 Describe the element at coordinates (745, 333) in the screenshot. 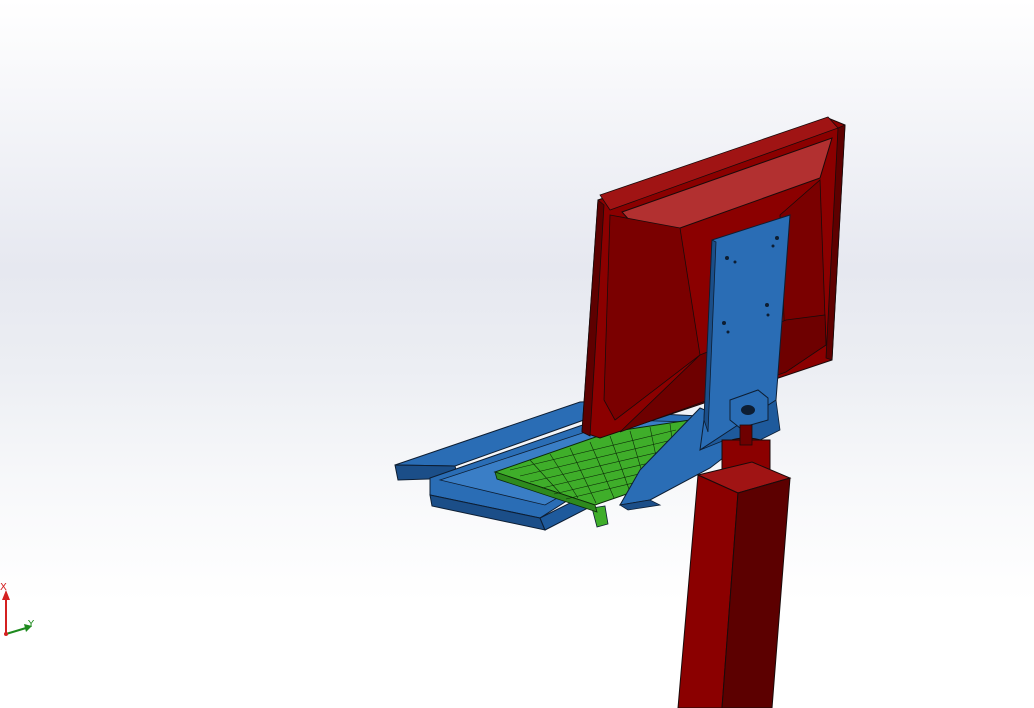

I see `mounting-bracket` at that location.